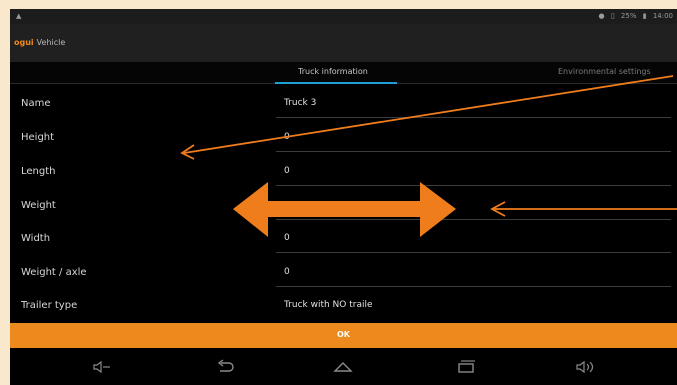  I want to click on field-label: Width, so click(36, 238).